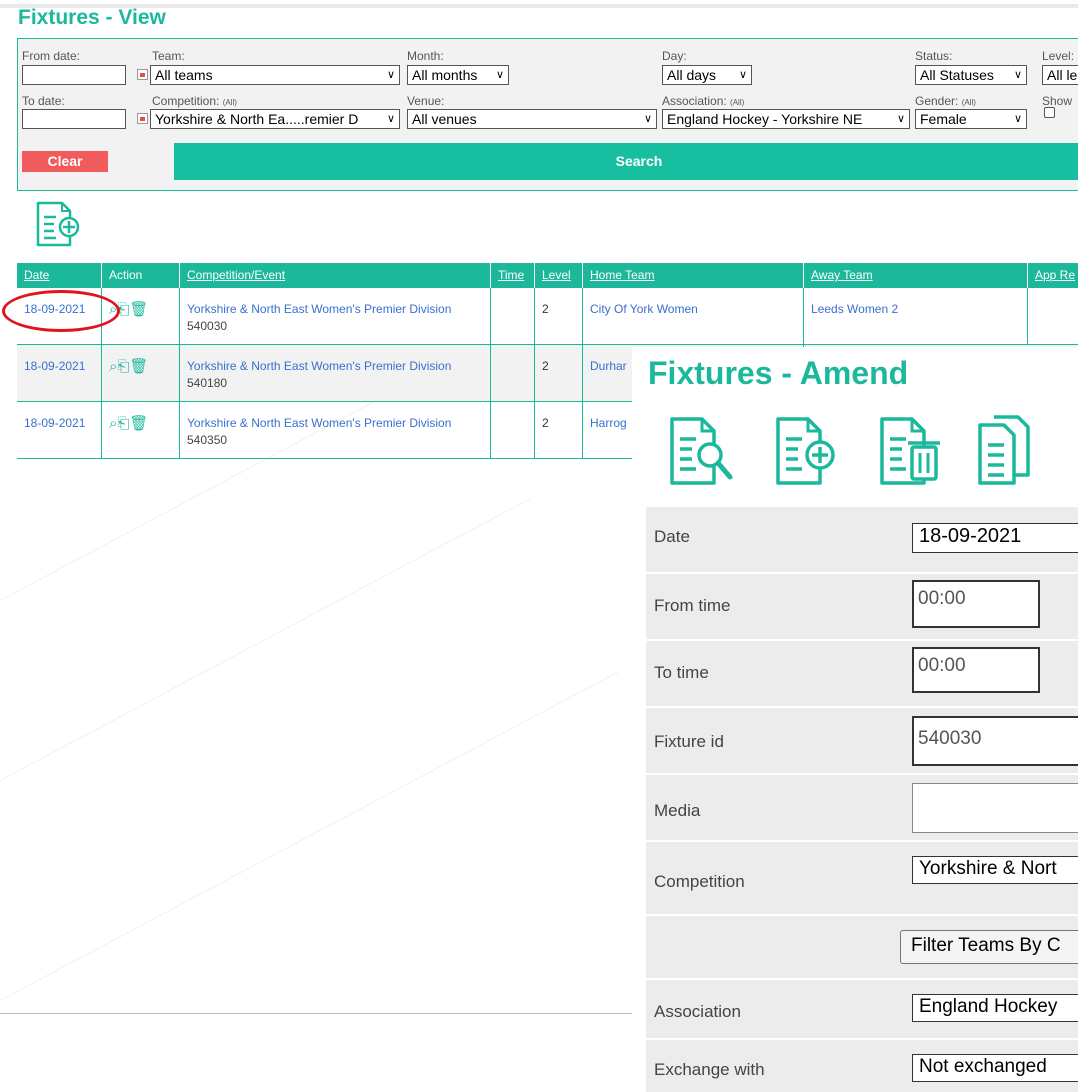  I want to click on clear-button: Clear, so click(65, 161).